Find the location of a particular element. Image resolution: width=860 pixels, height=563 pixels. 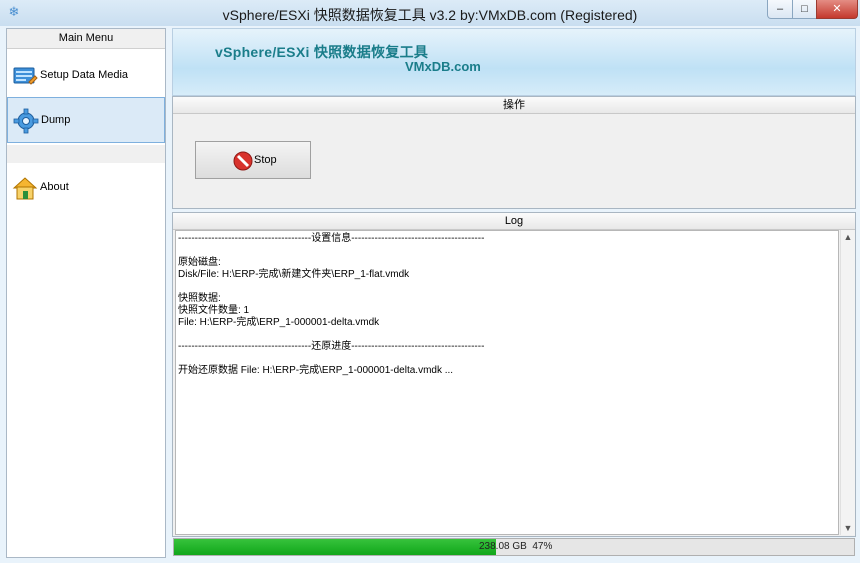

progress-fill is located at coordinates (335, 547).